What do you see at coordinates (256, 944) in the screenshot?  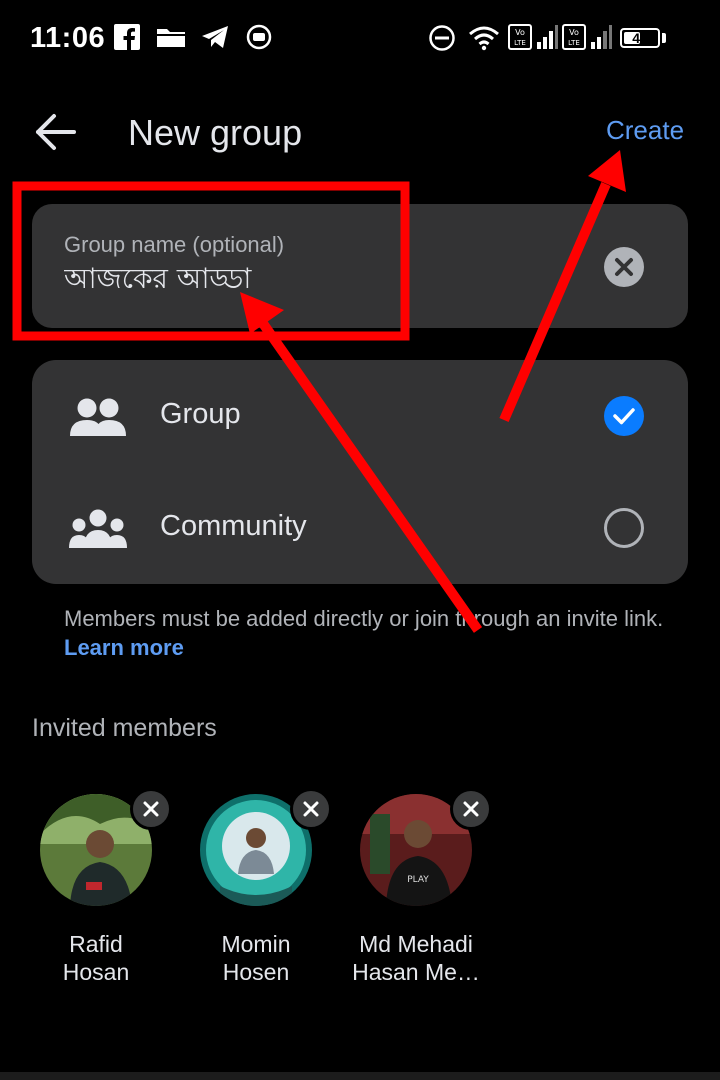 I see `member-name-line1: Momin` at bounding box center [256, 944].